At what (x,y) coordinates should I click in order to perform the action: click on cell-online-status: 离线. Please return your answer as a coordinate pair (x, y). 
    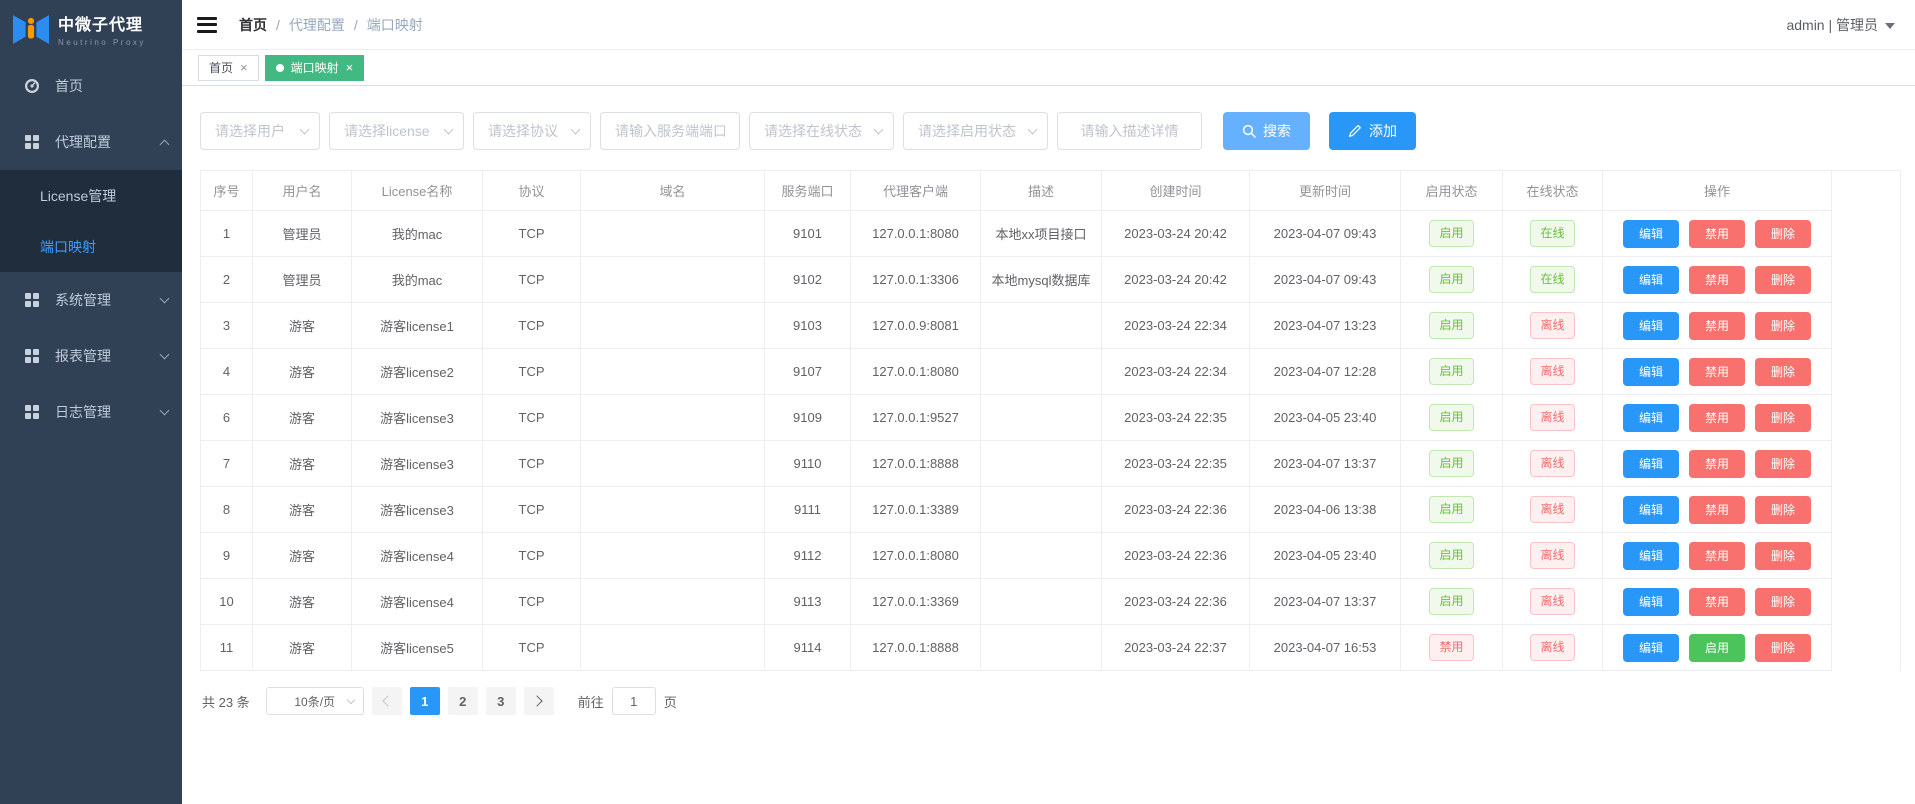
    Looking at the image, I should click on (1552, 371).